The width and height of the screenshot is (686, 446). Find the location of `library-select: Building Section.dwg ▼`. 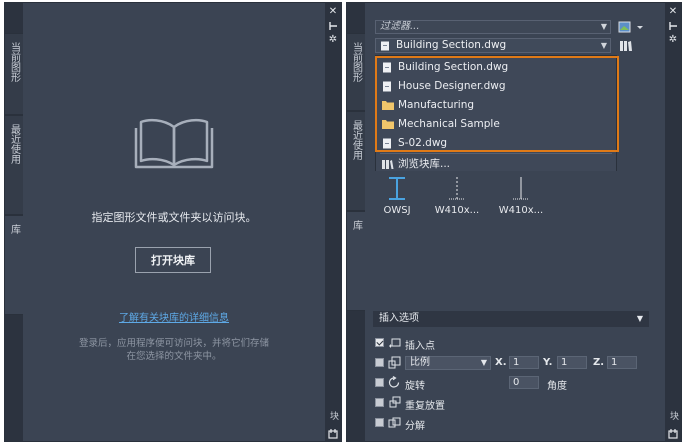

library-select: Building Section.dwg ▼ is located at coordinates (493, 45).